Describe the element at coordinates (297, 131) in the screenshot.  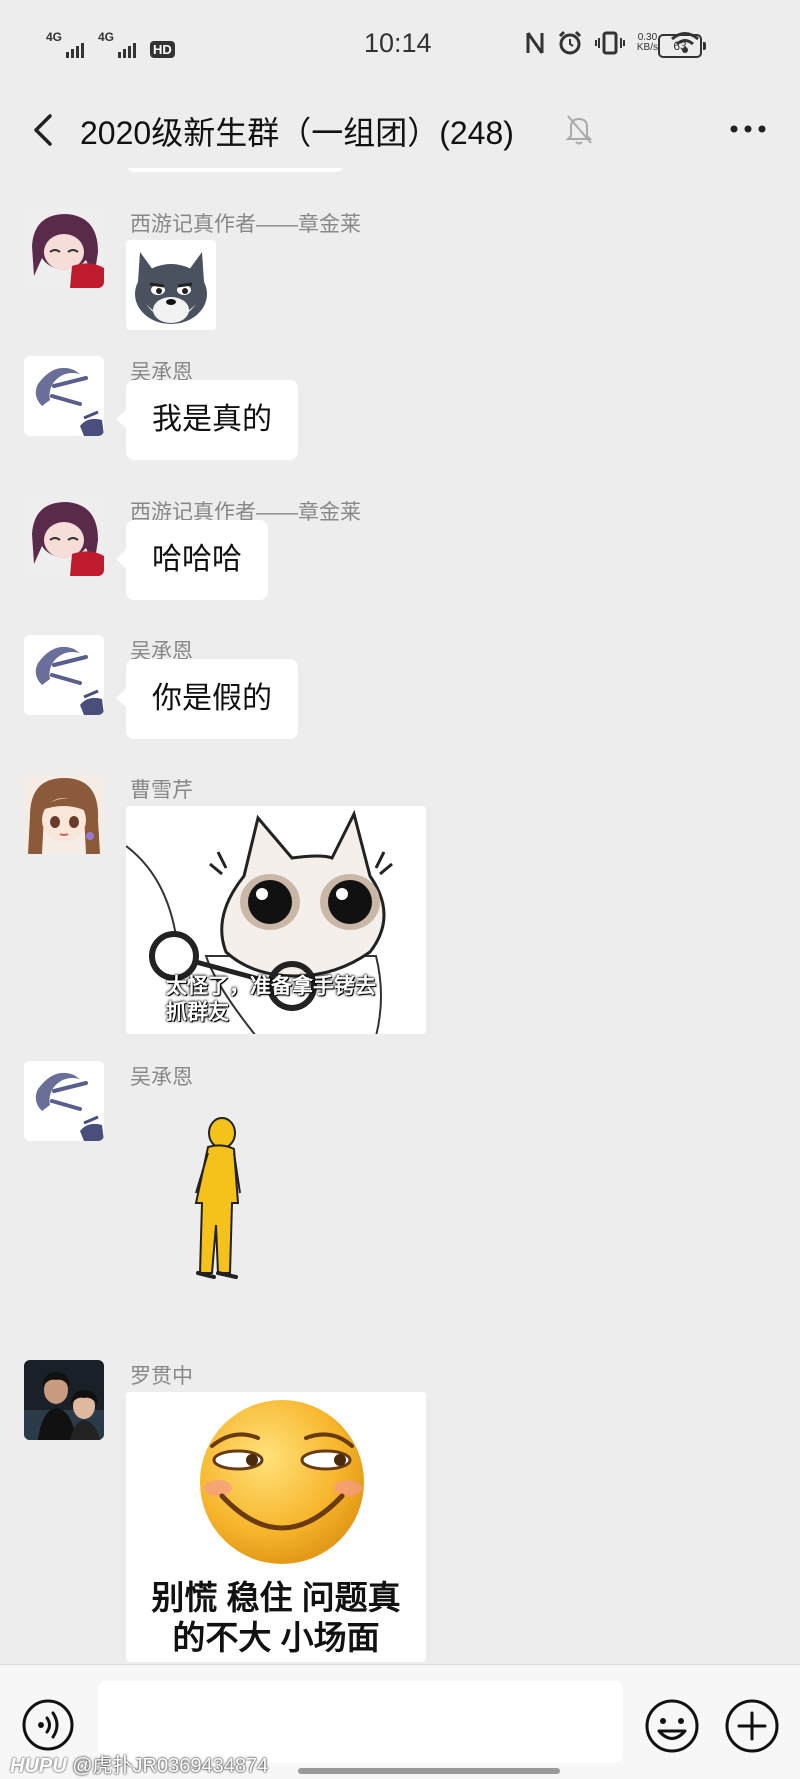
I see `chat-title: 2020级新生群（一组团）(248)` at that location.